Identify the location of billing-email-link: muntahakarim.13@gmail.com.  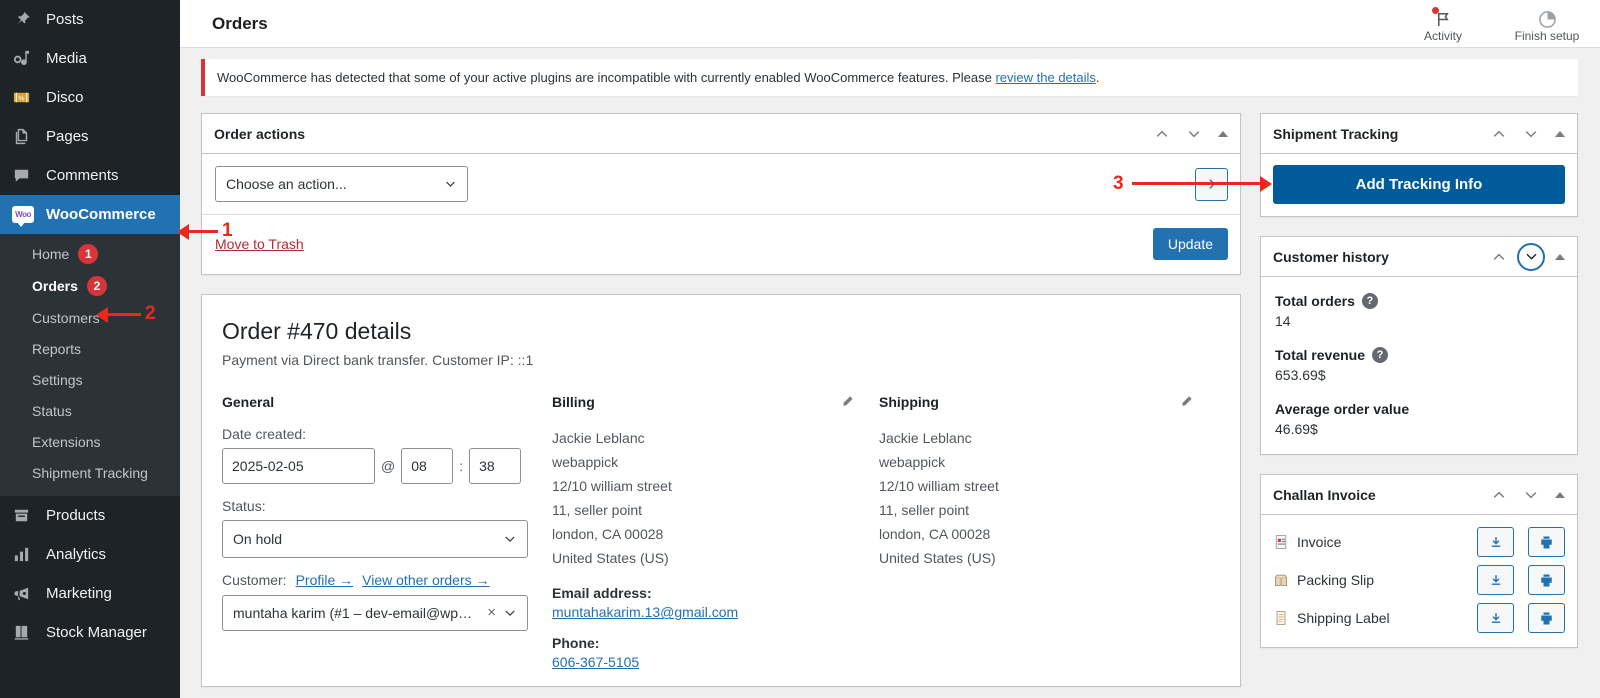
(703, 612).